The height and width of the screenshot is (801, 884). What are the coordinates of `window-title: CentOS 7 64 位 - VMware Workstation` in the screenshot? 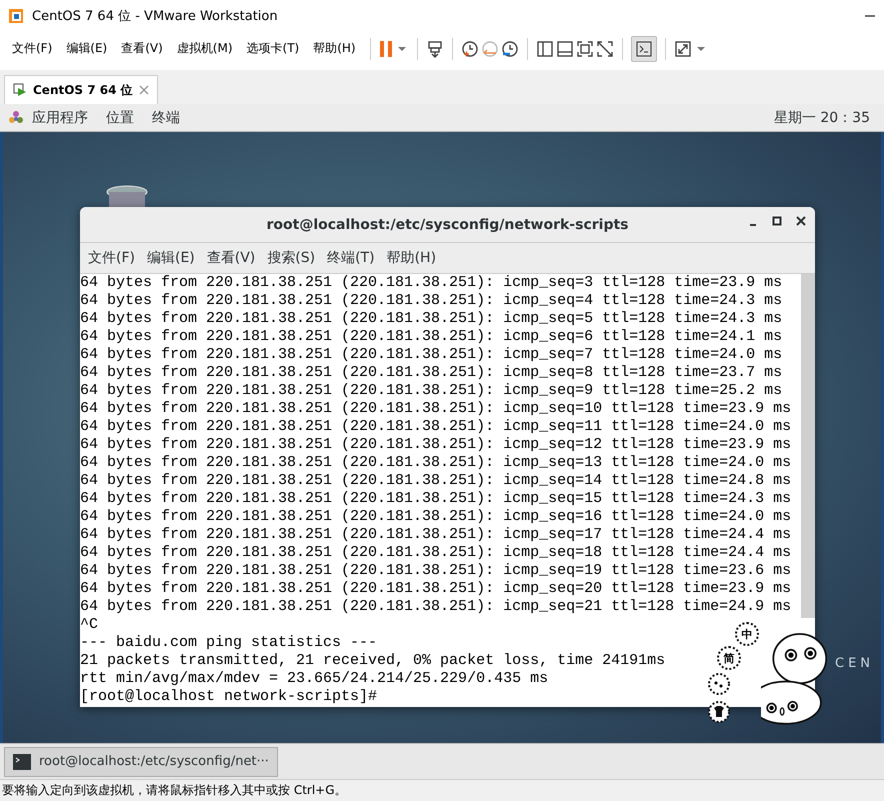 It's located at (155, 16).